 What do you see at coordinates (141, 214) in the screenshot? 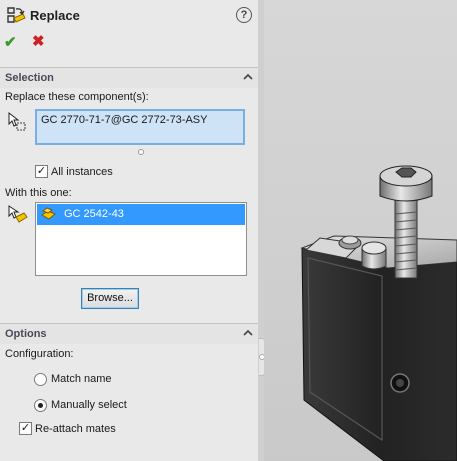
I see `list-item: GC 2542-43` at bounding box center [141, 214].